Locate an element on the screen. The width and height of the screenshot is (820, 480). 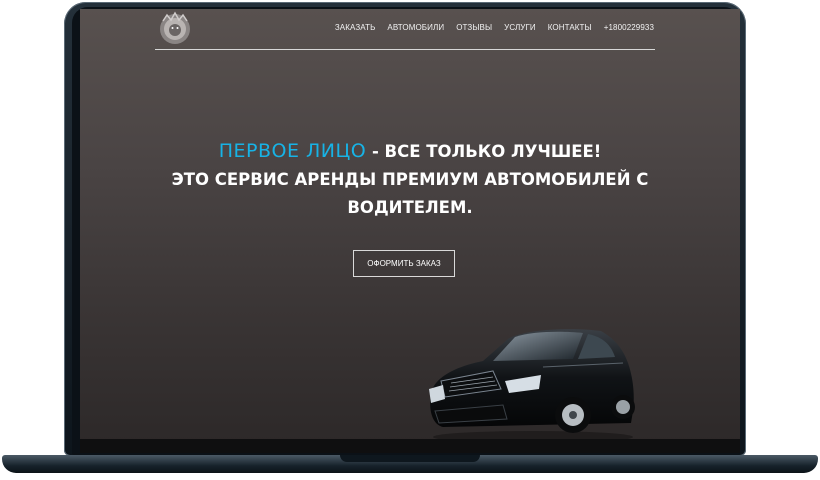
nav-item-contacts: КОНТАКТЫ is located at coordinates (570, 27).